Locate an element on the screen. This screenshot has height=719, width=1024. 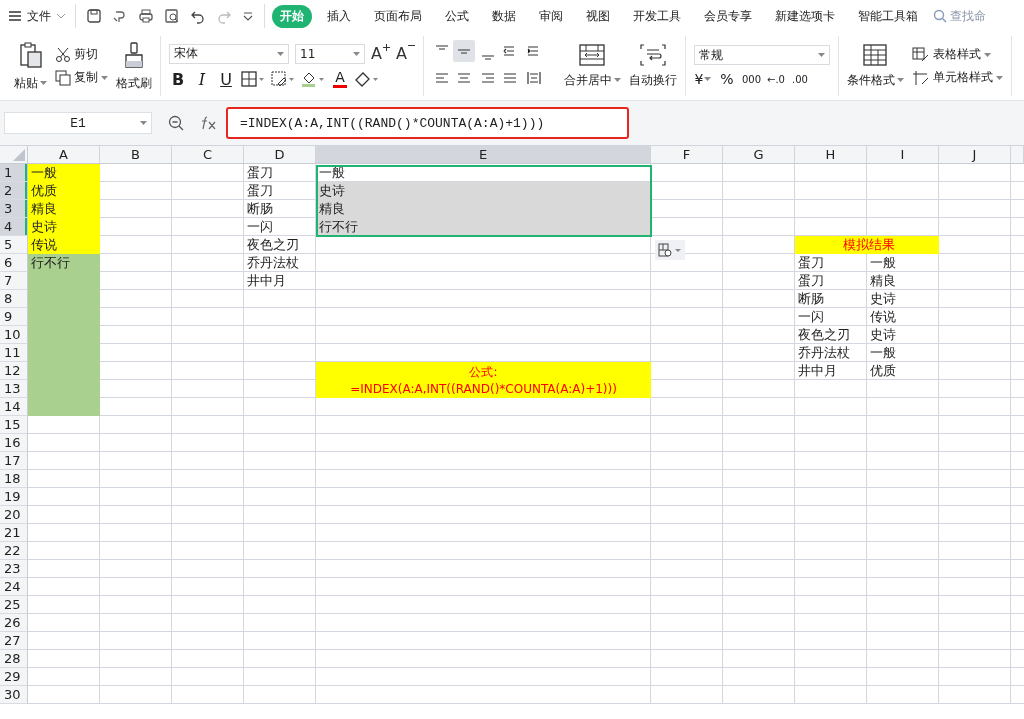
row-header: 11 is located at coordinates (14, 353).